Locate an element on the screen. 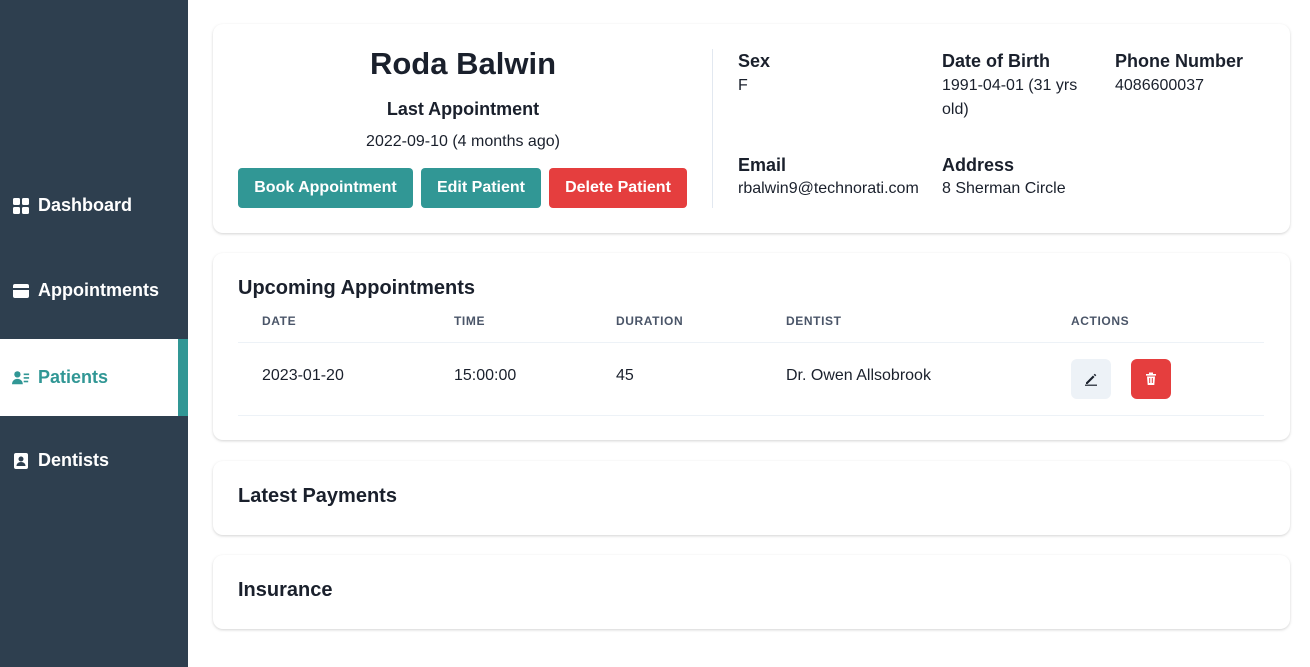  sidebar-item-dentists: Dentists is located at coordinates (94, 460).